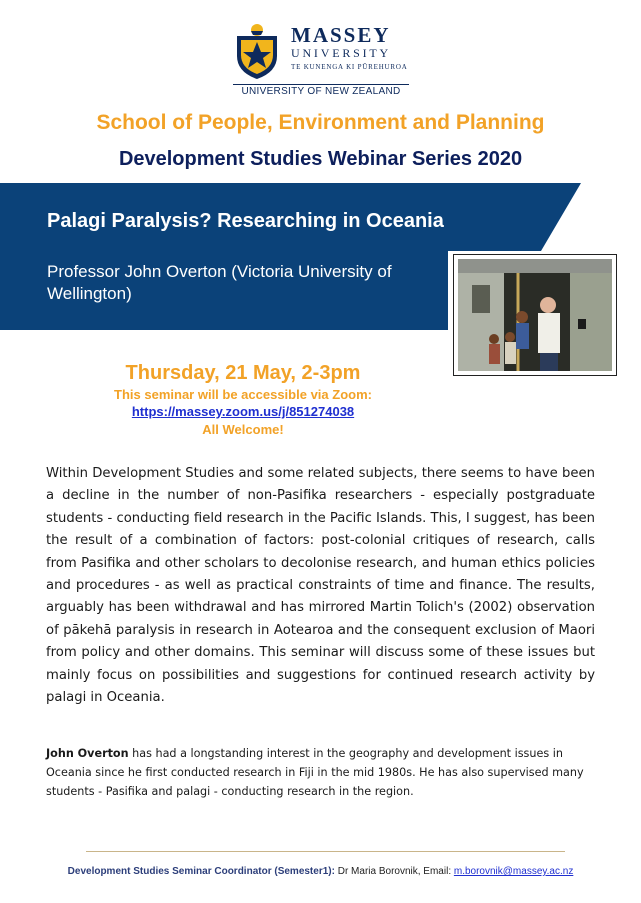 The image size is (641, 903). I want to click on speaker-photo, so click(535, 315).